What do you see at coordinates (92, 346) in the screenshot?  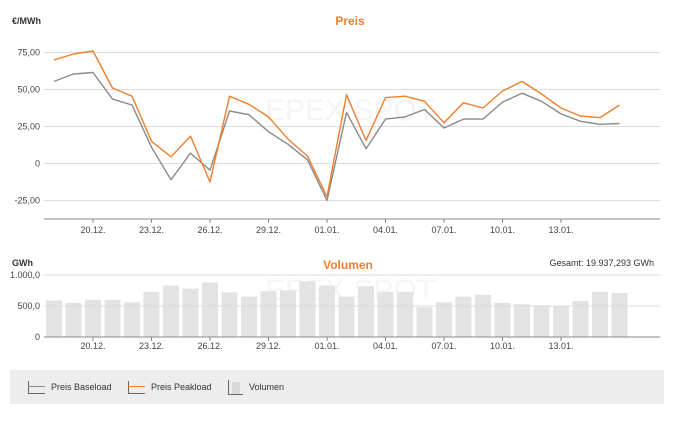 I see `volume-x-tick-label: 20.12.` at bounding box center [92, 346].